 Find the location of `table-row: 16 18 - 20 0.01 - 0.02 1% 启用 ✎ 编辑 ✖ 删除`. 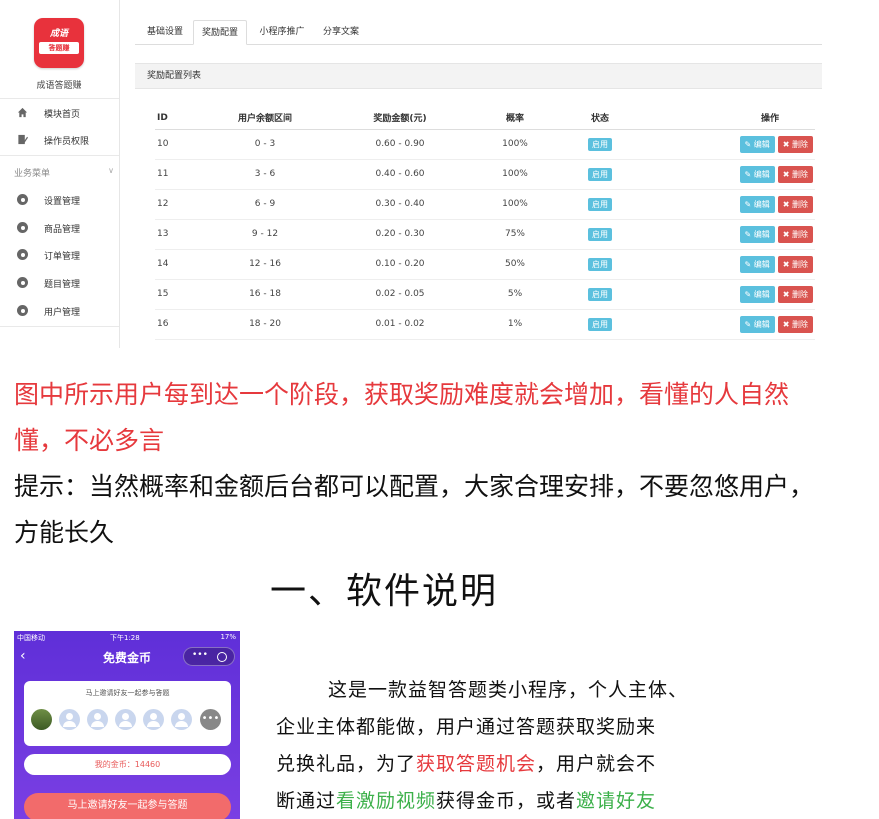

table-row: 16 18 - 20 0.01 - 0.02 1% 启用 ✎ 编辑 ✖ 删除 is located at coordinates (485, 324).